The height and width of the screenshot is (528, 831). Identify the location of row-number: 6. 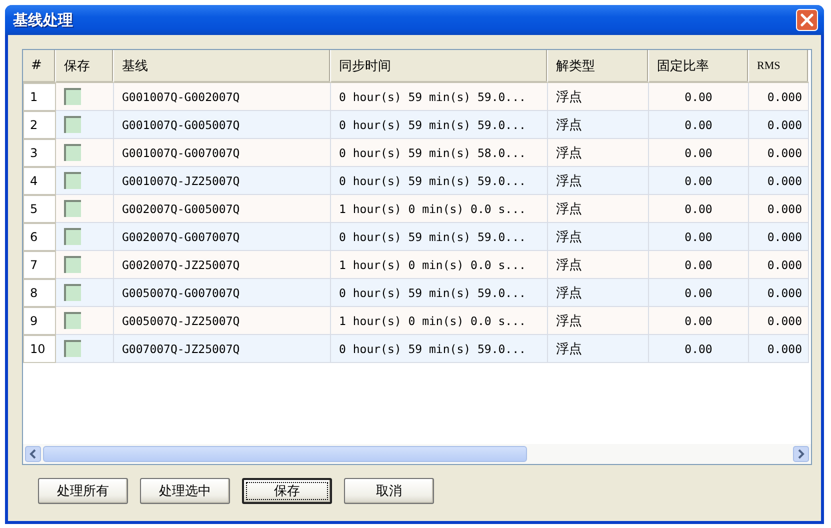
(39, 237).